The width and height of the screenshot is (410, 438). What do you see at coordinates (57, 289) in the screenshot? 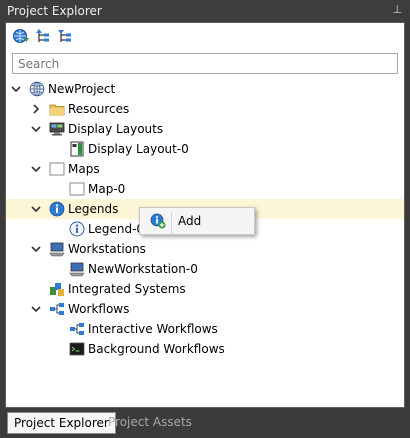
I see `integrated-systems-icon` at bounding box center [57, 289].